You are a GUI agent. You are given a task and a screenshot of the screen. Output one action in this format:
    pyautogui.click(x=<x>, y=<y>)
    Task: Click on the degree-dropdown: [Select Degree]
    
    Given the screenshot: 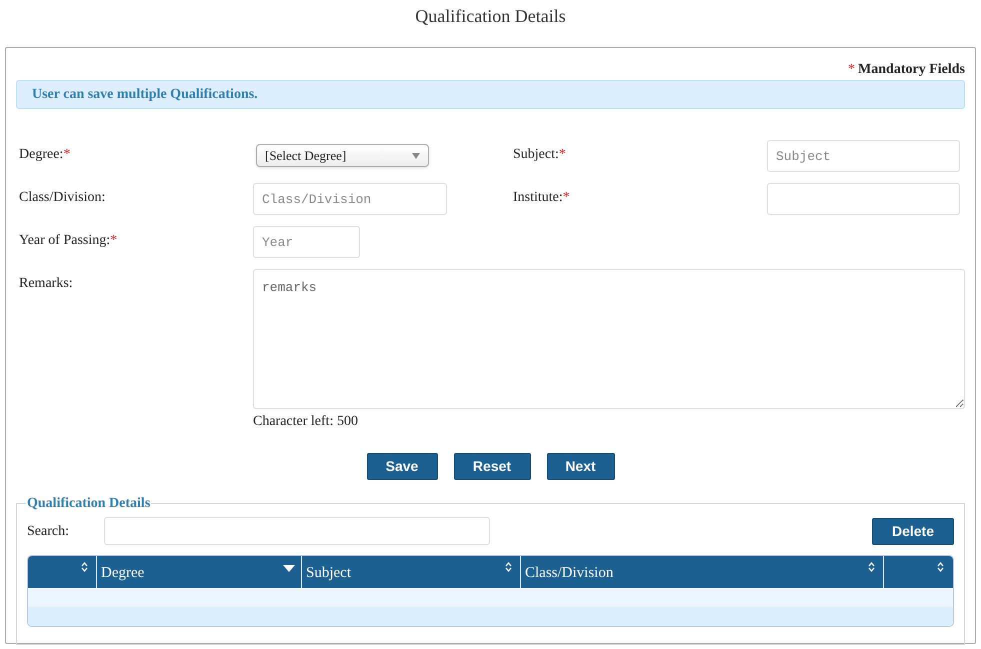 What is the action you would take?
    pyautogui.click(x=342, y=155)
    